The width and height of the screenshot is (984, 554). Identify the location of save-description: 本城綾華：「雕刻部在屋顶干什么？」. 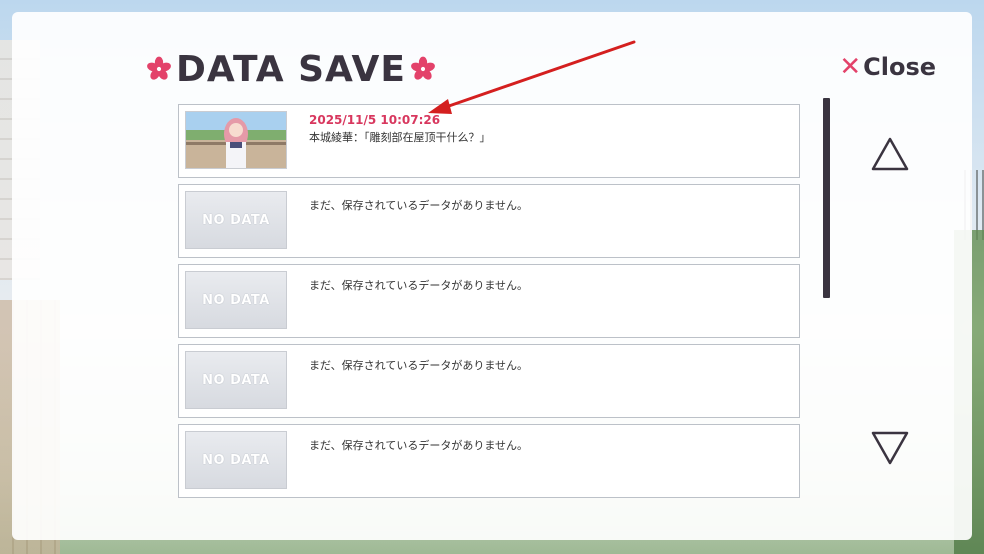
(400, 137).